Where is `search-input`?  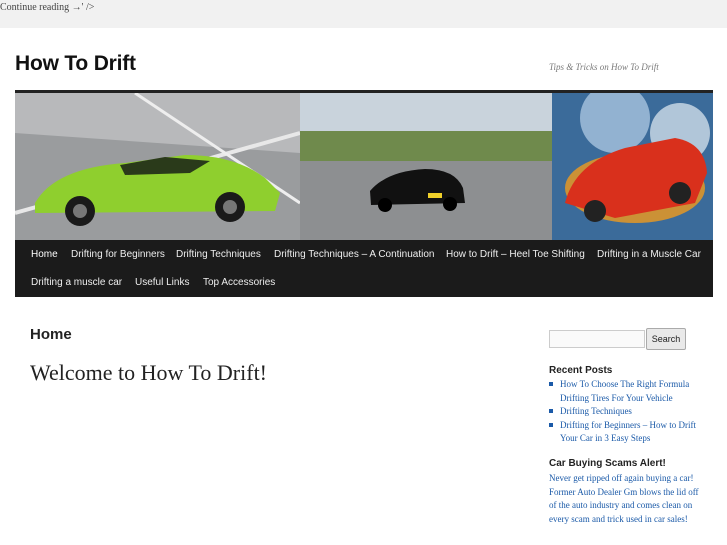
search-input is located at coordinates (597, 339).